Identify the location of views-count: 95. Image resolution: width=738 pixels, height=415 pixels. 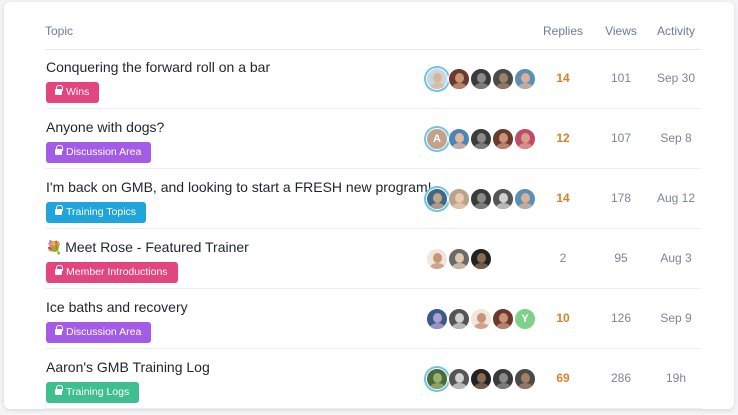
(621, 258).